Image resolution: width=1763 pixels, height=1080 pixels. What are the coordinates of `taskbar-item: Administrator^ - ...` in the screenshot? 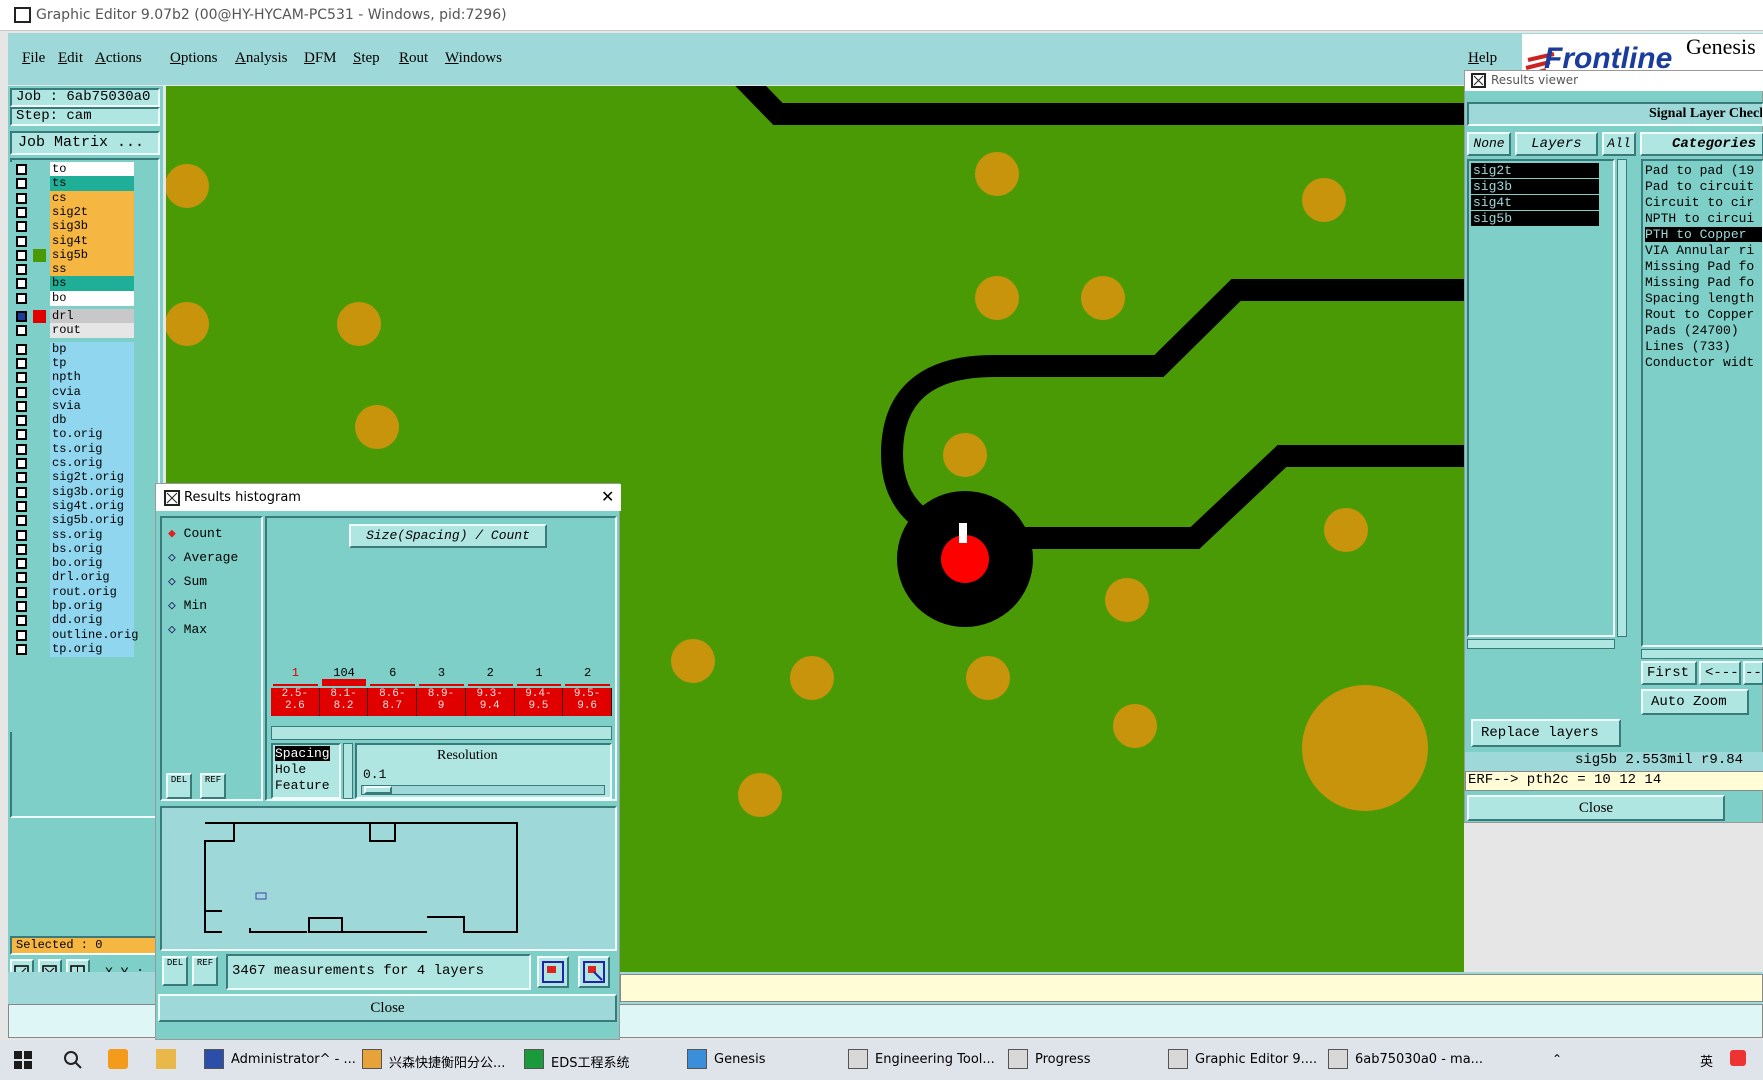 It's located at (293, 1059).